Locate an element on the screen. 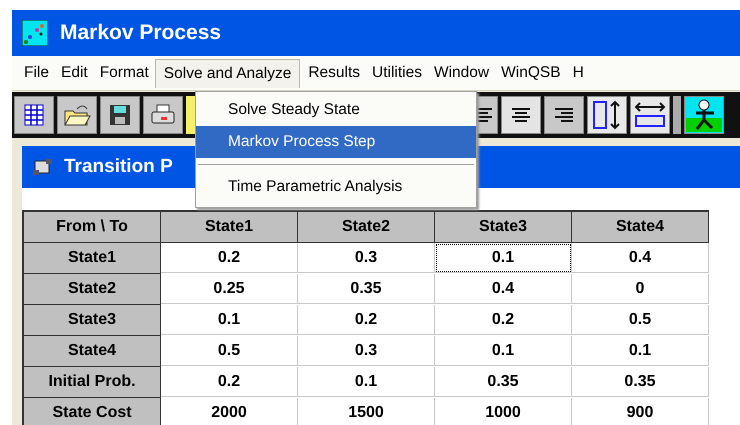  menu-option: Time Parametric Analysis is located at coordinates (336, 187).